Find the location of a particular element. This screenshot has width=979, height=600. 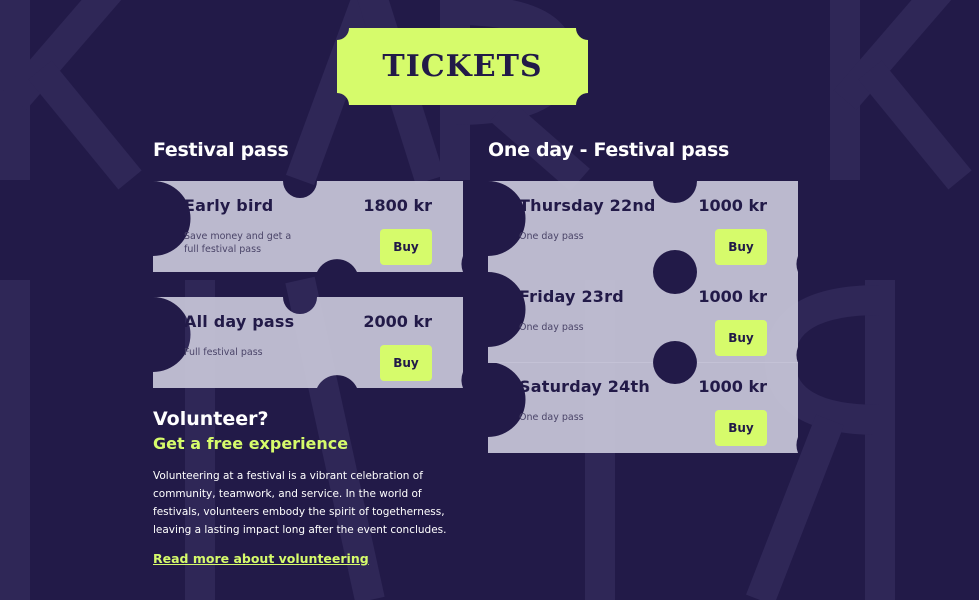

page-title: TICKETS is located at coordinates (462, 66).